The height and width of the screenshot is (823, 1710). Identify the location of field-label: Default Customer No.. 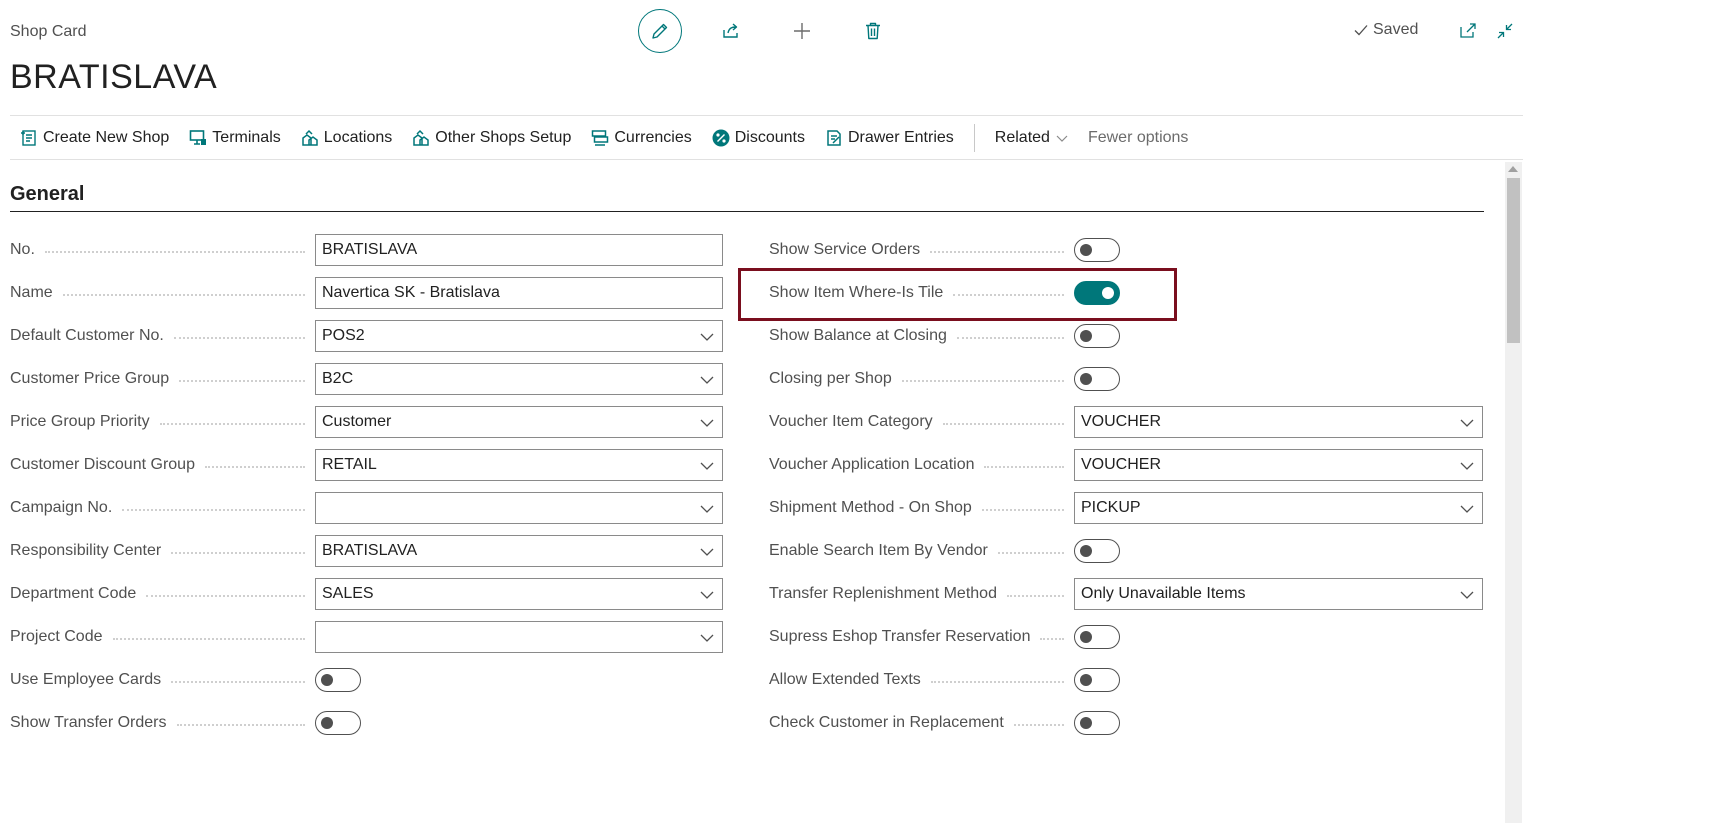
(162, 336).